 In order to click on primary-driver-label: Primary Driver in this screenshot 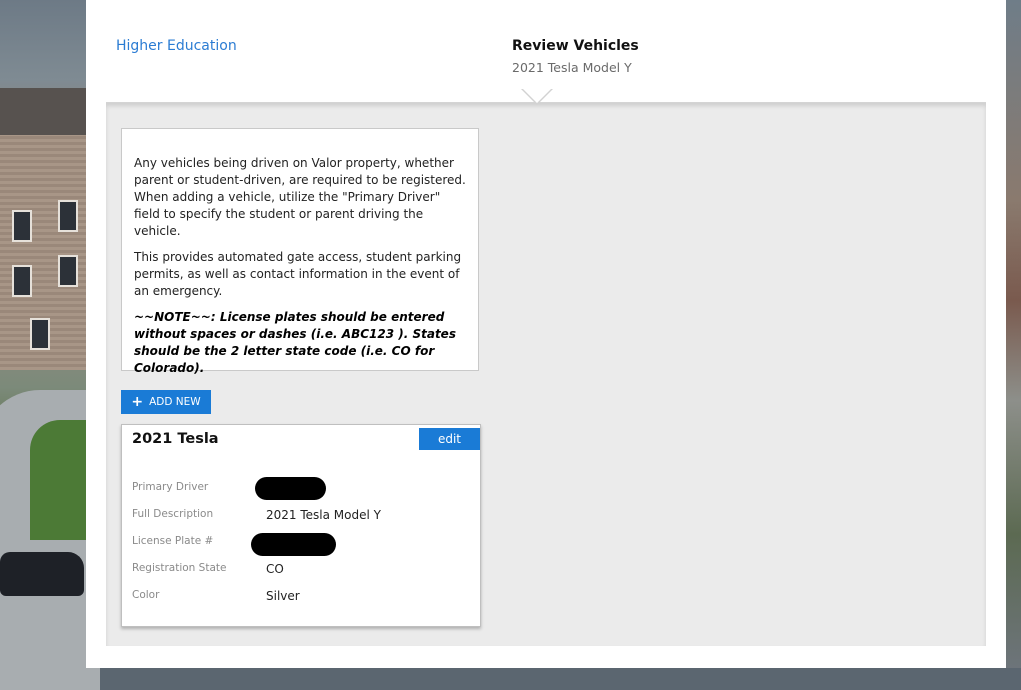, I will do `click(170, 487)`.